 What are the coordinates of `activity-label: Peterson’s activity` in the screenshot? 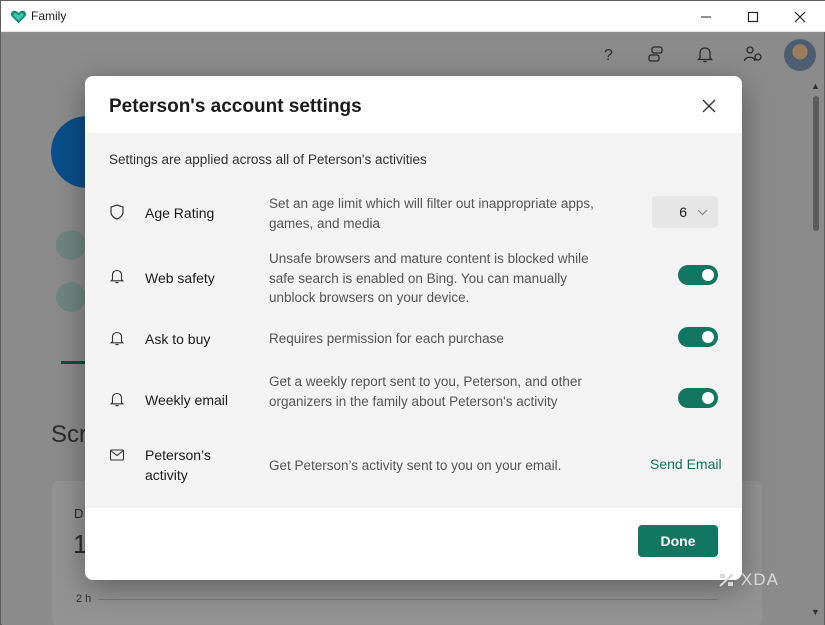 It's located at (178, 465).